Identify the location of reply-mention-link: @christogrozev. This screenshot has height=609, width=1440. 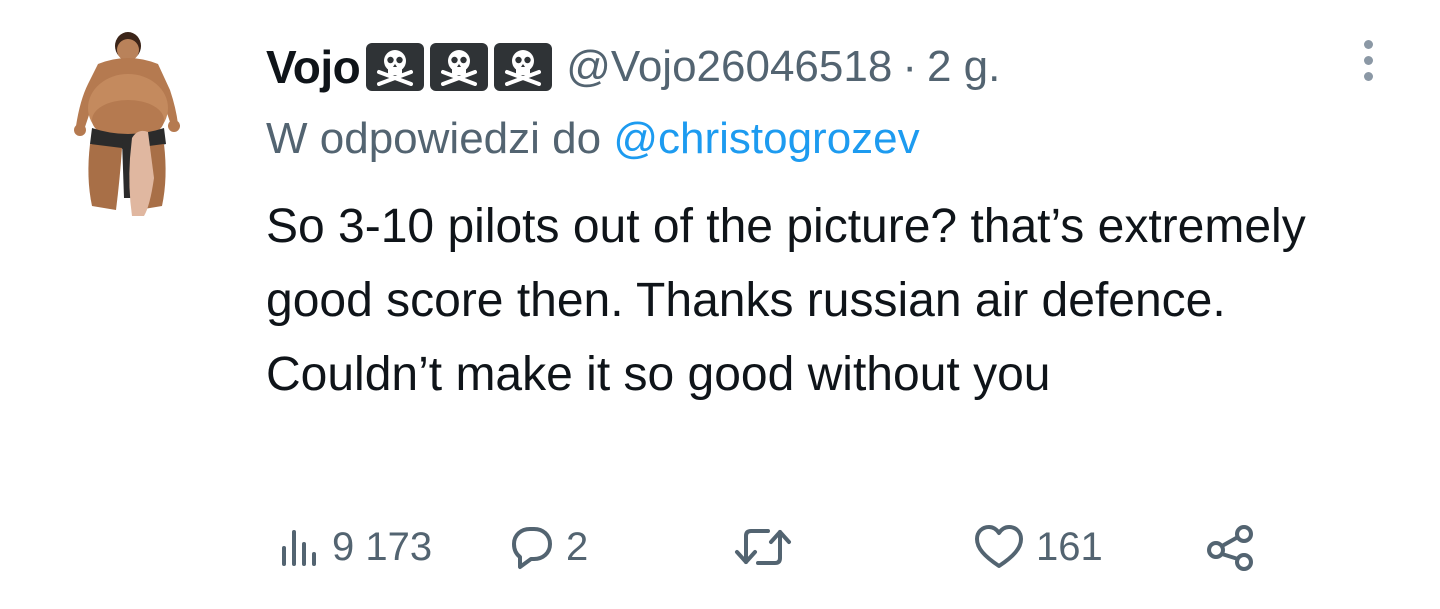
(766, 138).